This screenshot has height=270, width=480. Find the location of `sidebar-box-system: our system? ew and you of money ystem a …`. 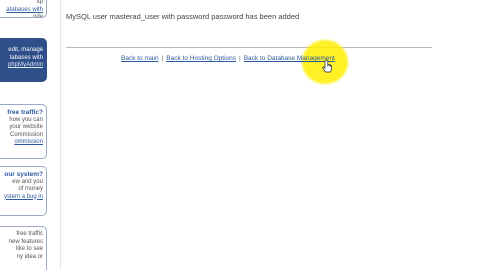

sidebar-box-system: our system? ew and you of money ystem a … is located at coordinates (23, 191).